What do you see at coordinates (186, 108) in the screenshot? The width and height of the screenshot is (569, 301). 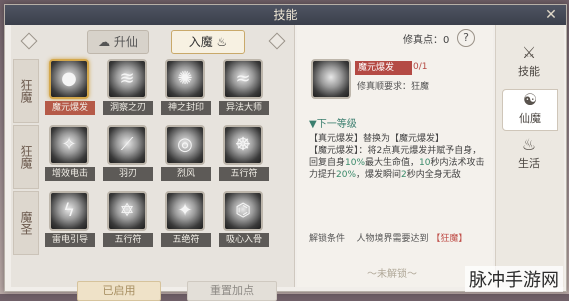 I see `skill-name: 神之封印` at bounding box center [186, 108].